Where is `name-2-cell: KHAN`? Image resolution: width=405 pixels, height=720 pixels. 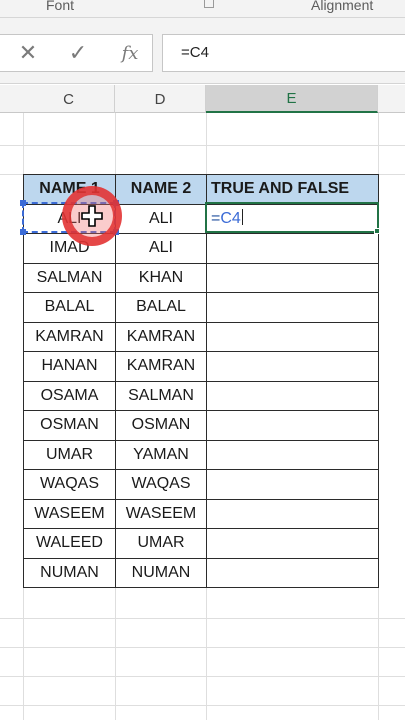
name-2-cell: KHAN is located at coordinates (161, 277).